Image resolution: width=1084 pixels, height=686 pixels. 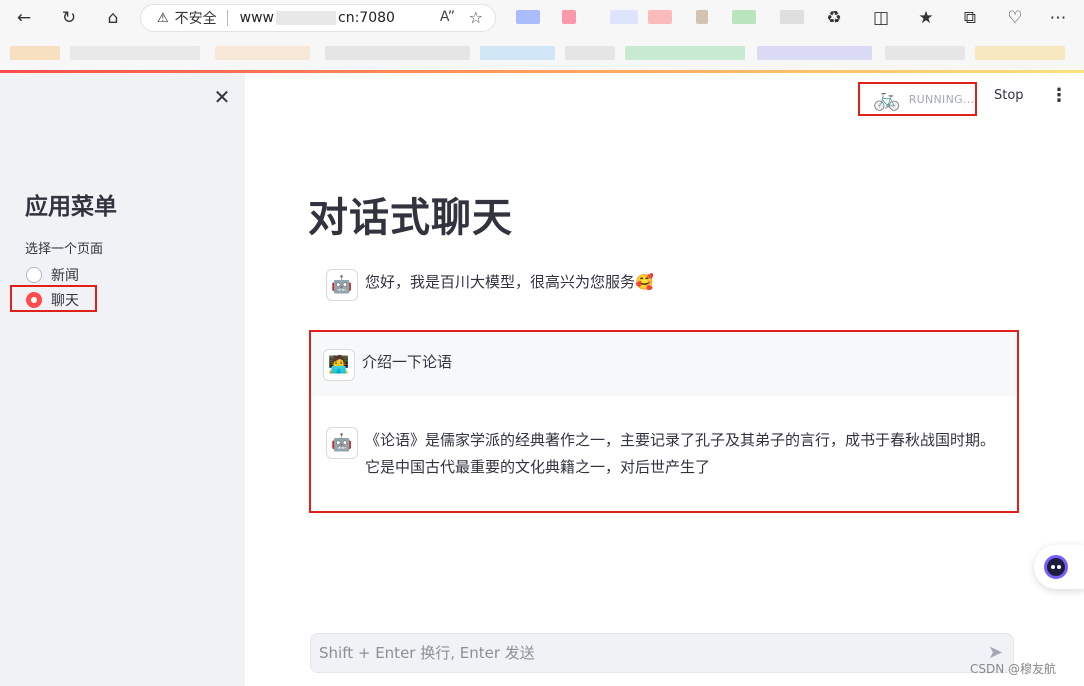 I want to click on url-suffix: cn:7080, so click(x=366, y=18).